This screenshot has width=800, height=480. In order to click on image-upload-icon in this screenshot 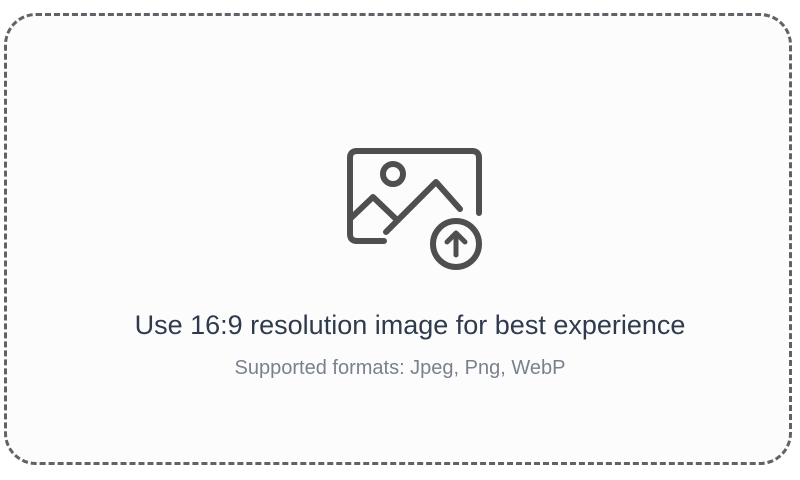, I will do `click(414, 210)`.